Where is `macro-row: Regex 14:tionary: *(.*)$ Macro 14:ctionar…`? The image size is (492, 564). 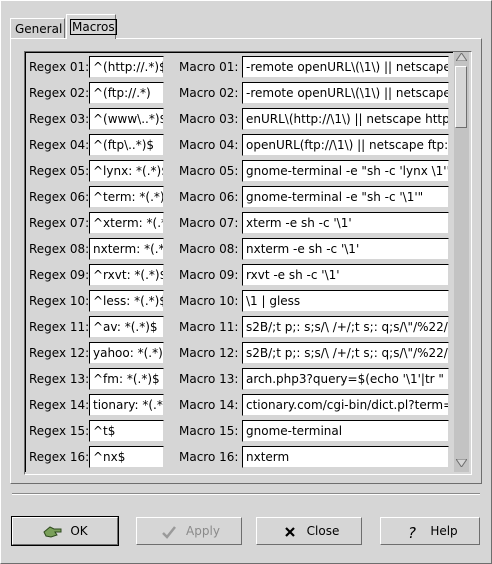
macro-row: Regex 14:tionary: *(.*)$ Macro 14:ctionar… is located at coordinates (239, 407).